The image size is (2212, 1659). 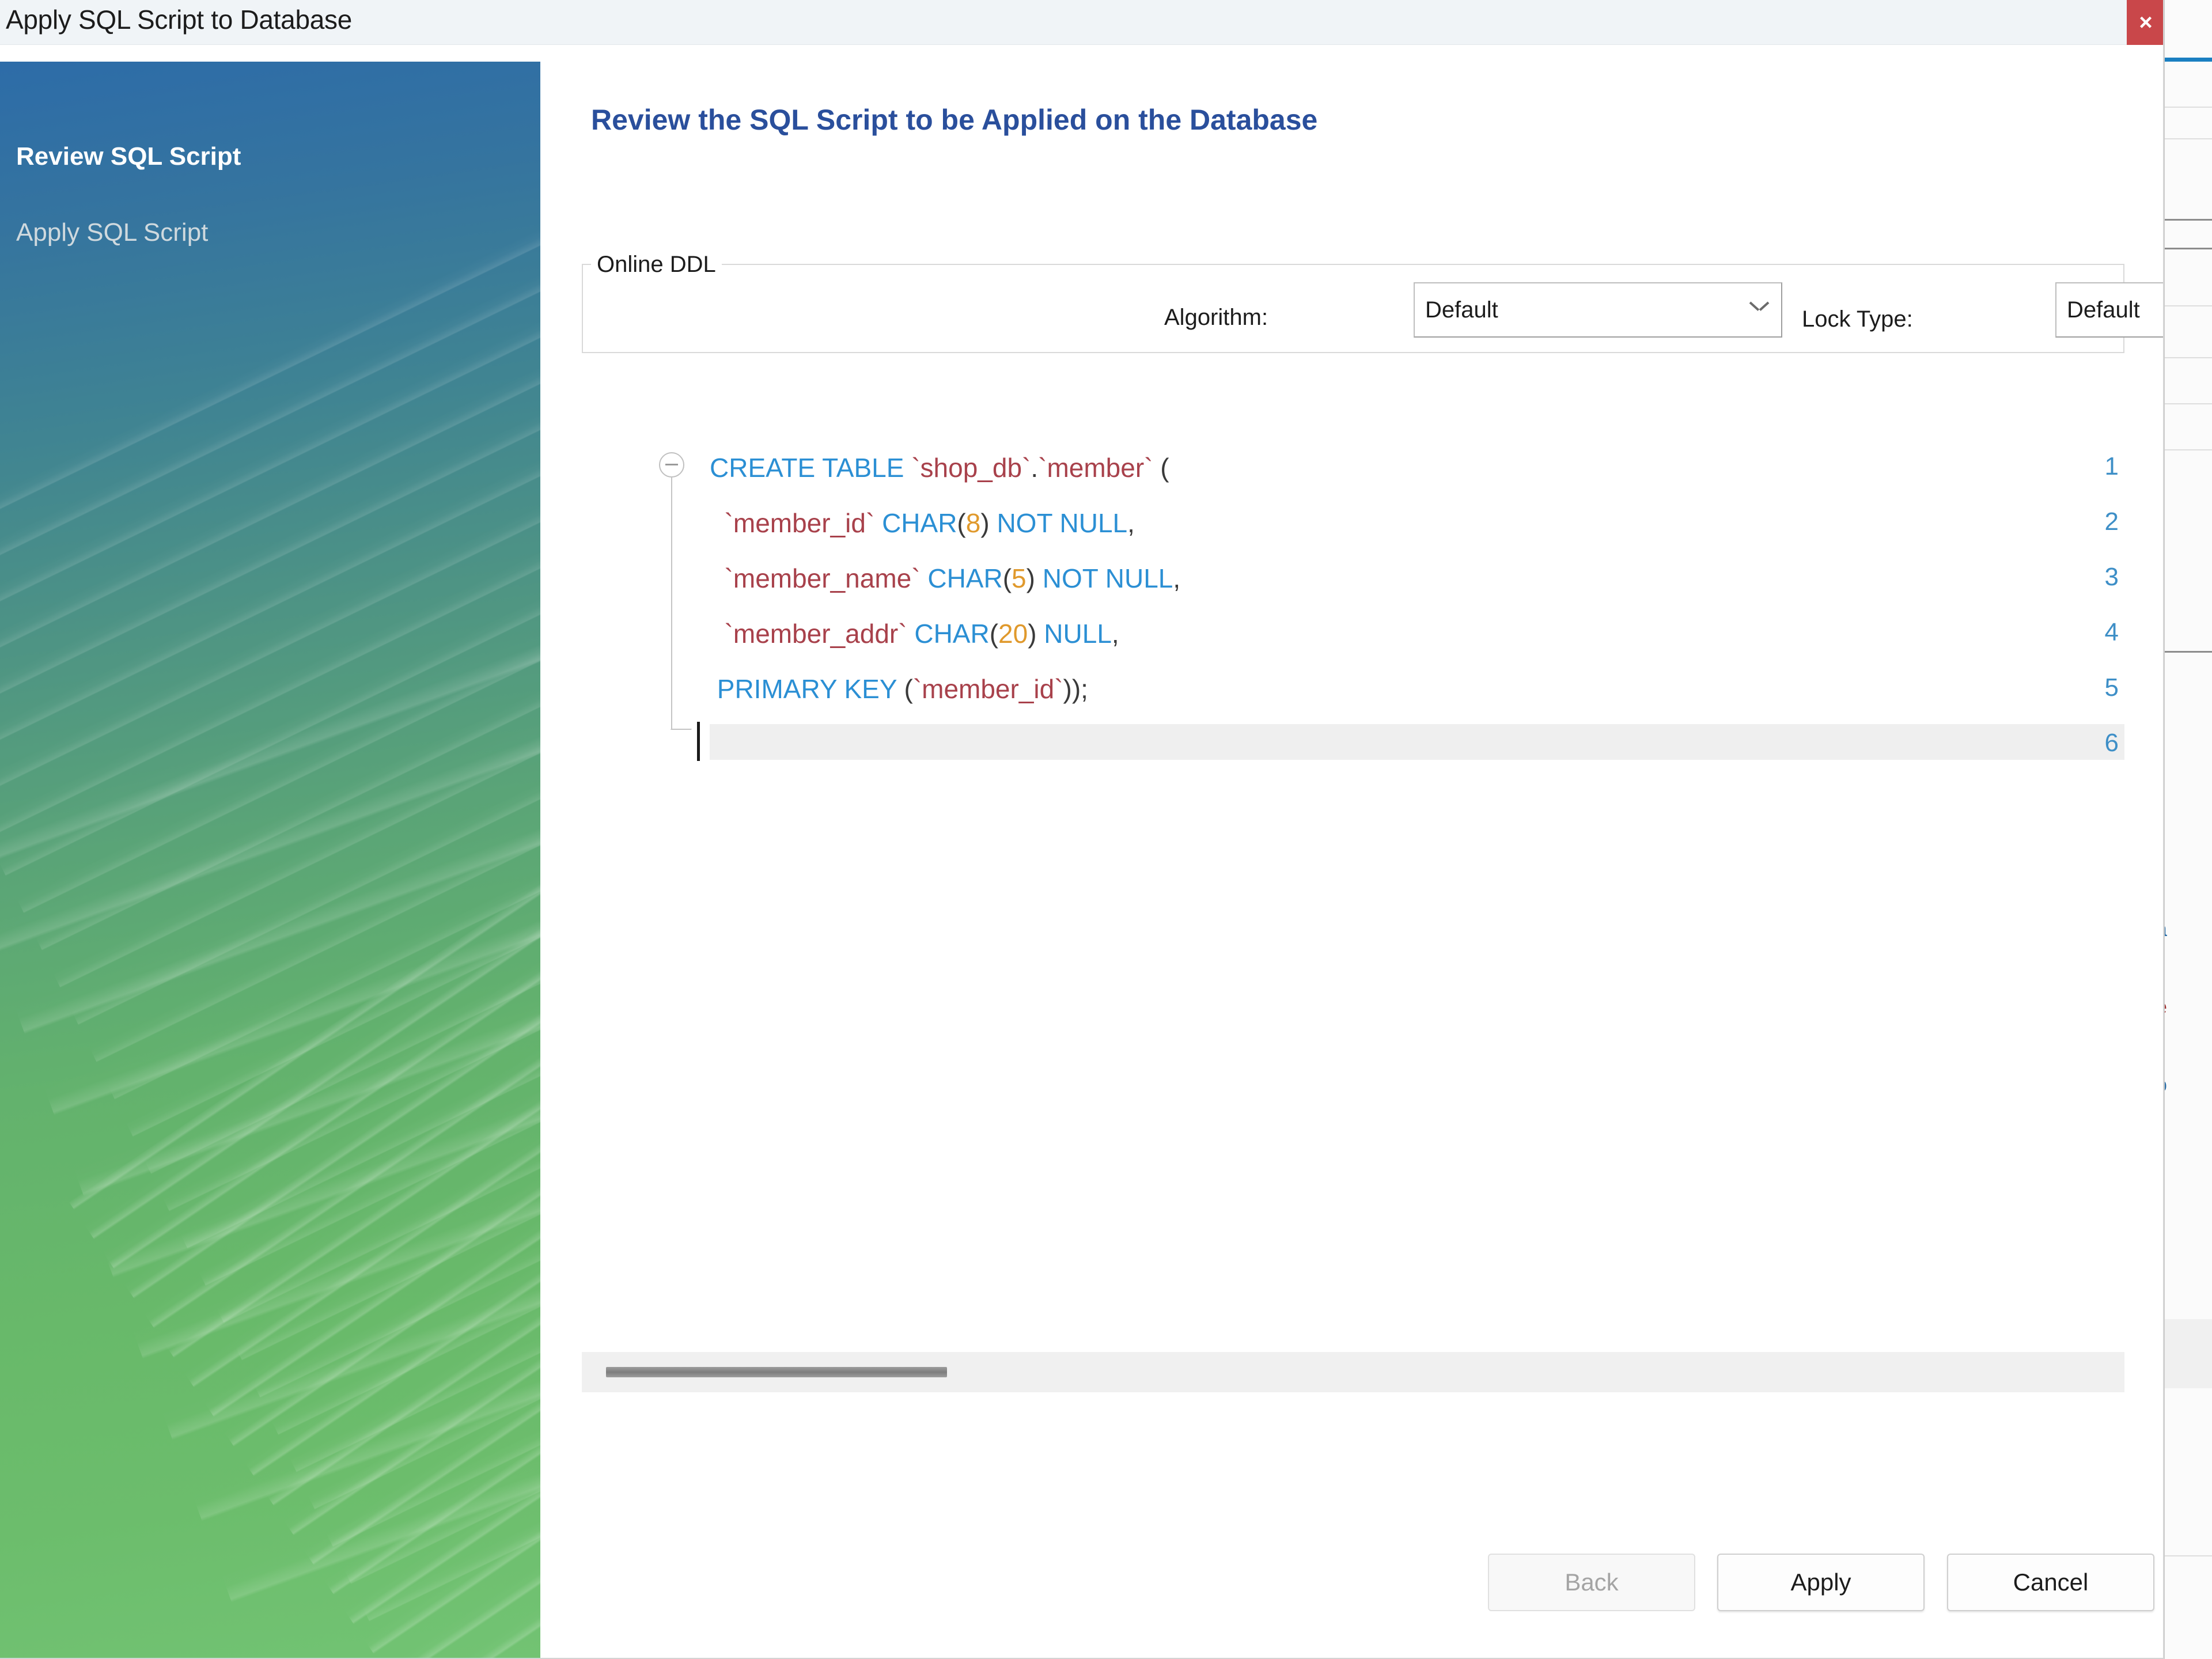 What do you see at coordinates (2188, 60) in the screenshot?
I see `background-window-accent-bar` at bounding box center [2188, 60].